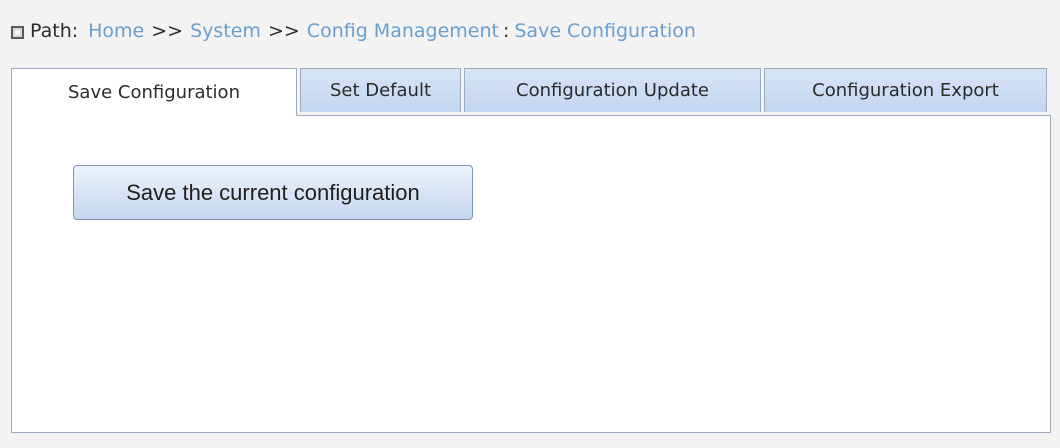  Describe the element at coordinates (612, 90) in the screenshot. I see `tab-configuration-update: Configuration Update` at that location.